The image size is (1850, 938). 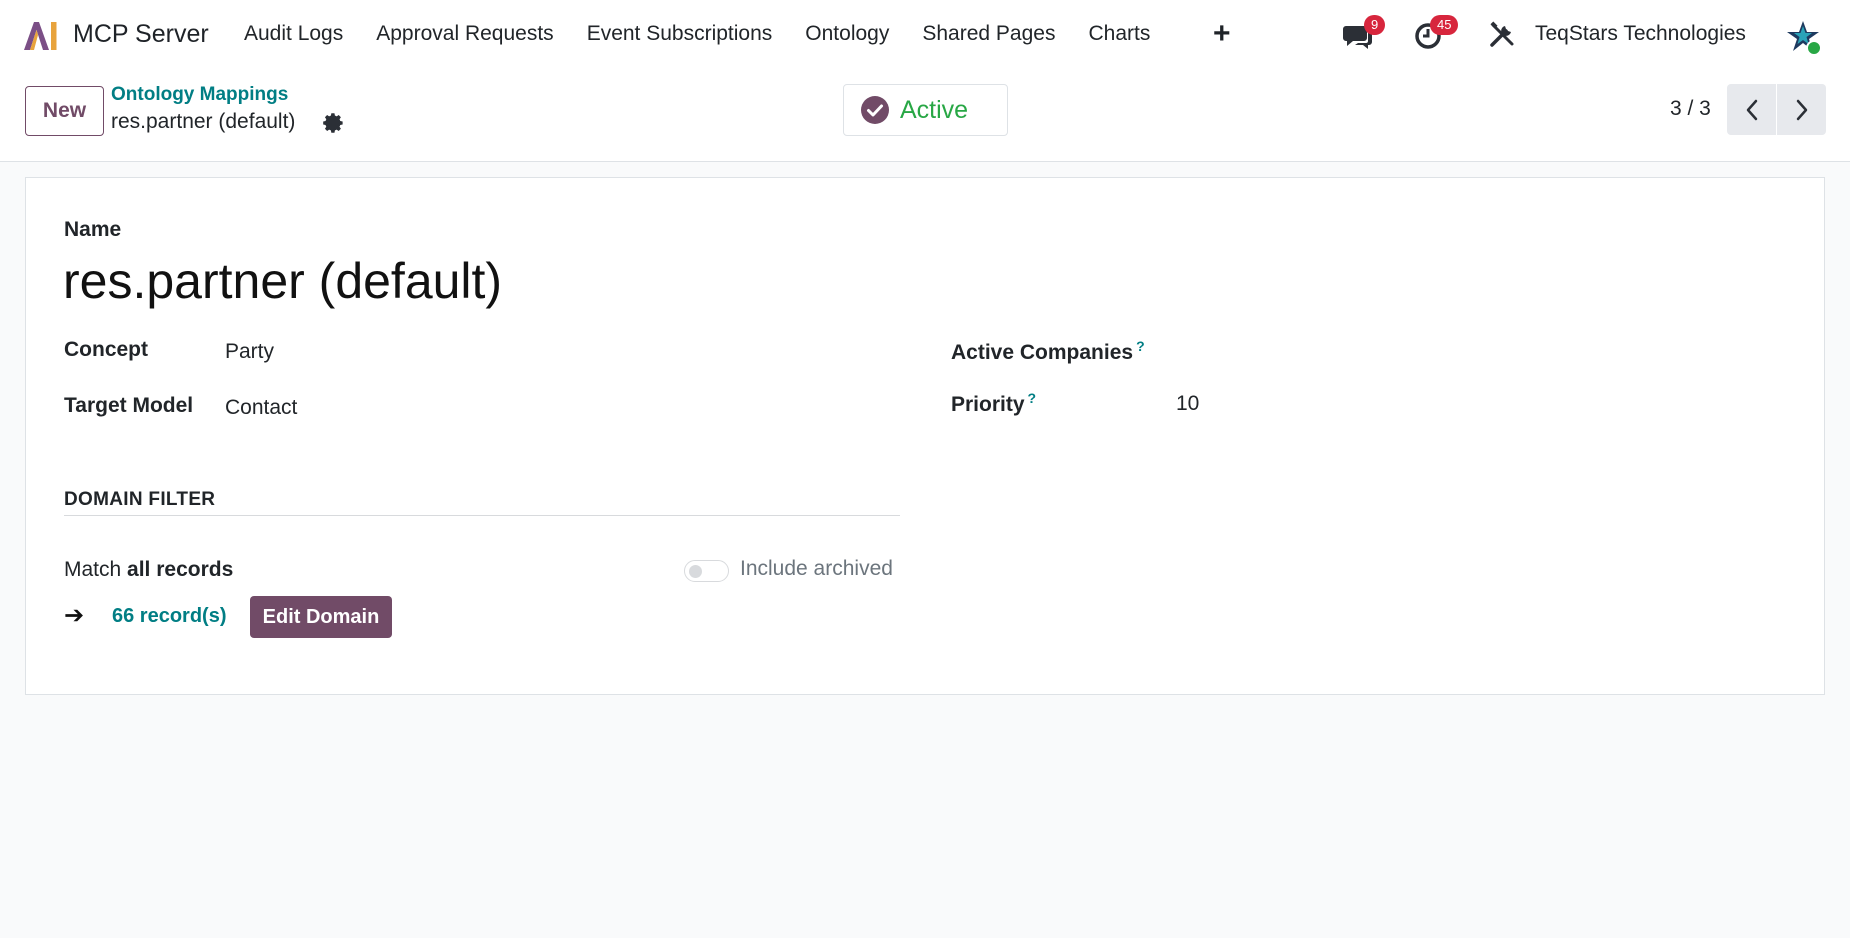 I want to click on name-label: Name, so click(x=93, y=229).